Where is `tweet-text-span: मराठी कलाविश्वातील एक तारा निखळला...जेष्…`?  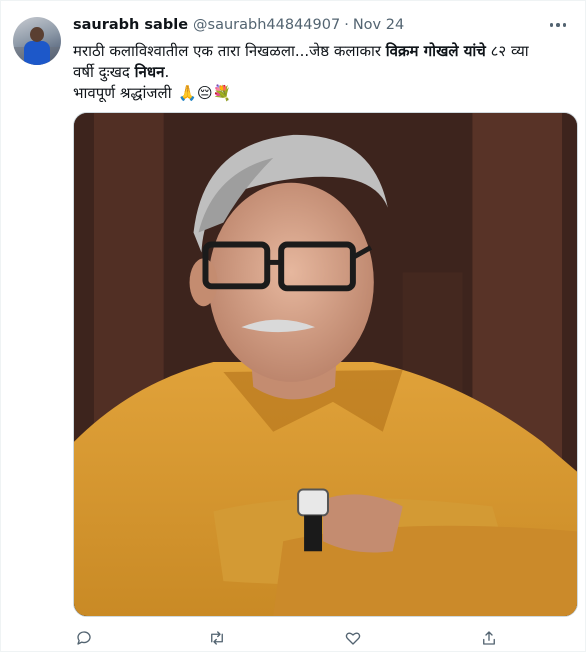
tweet-text-span: मराठी कलाविश्वातील एक तारा निखळला...जेष्… is located at coordinates (229, 51).